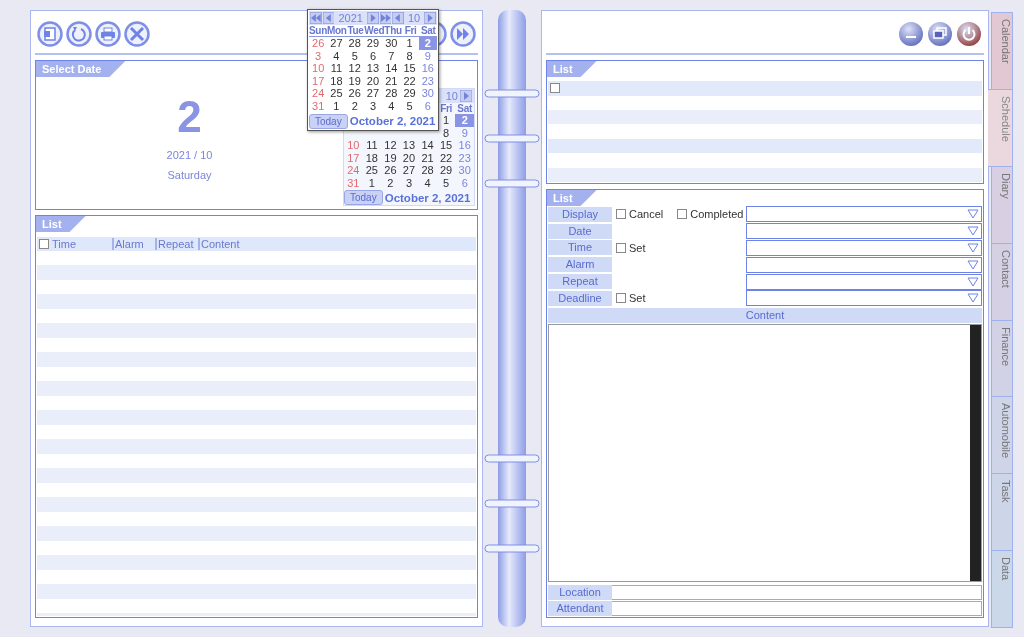 This screenshot has height=637, width=1024. What do you see at coordinates (189, 117) in the screenshot?
I see `selected-day: 2` at bounding box center [189, 117].